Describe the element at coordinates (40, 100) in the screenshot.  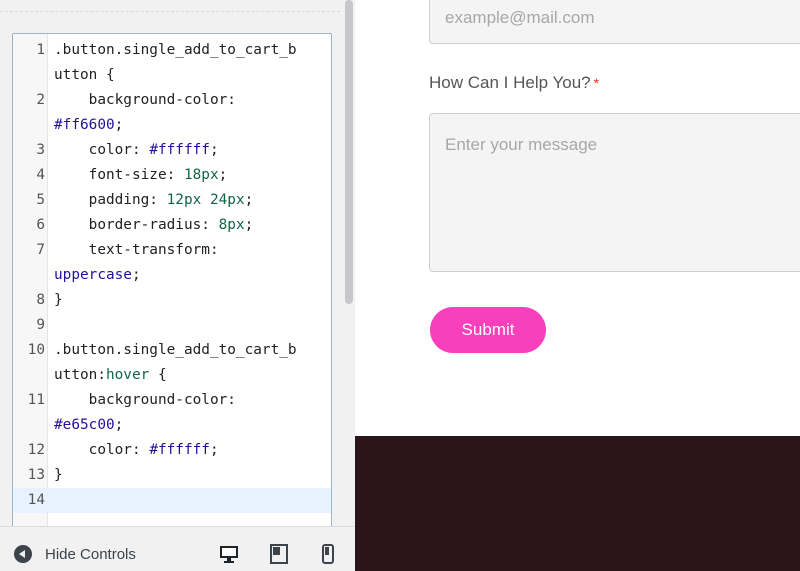
I see `line-number: 2` at that location.